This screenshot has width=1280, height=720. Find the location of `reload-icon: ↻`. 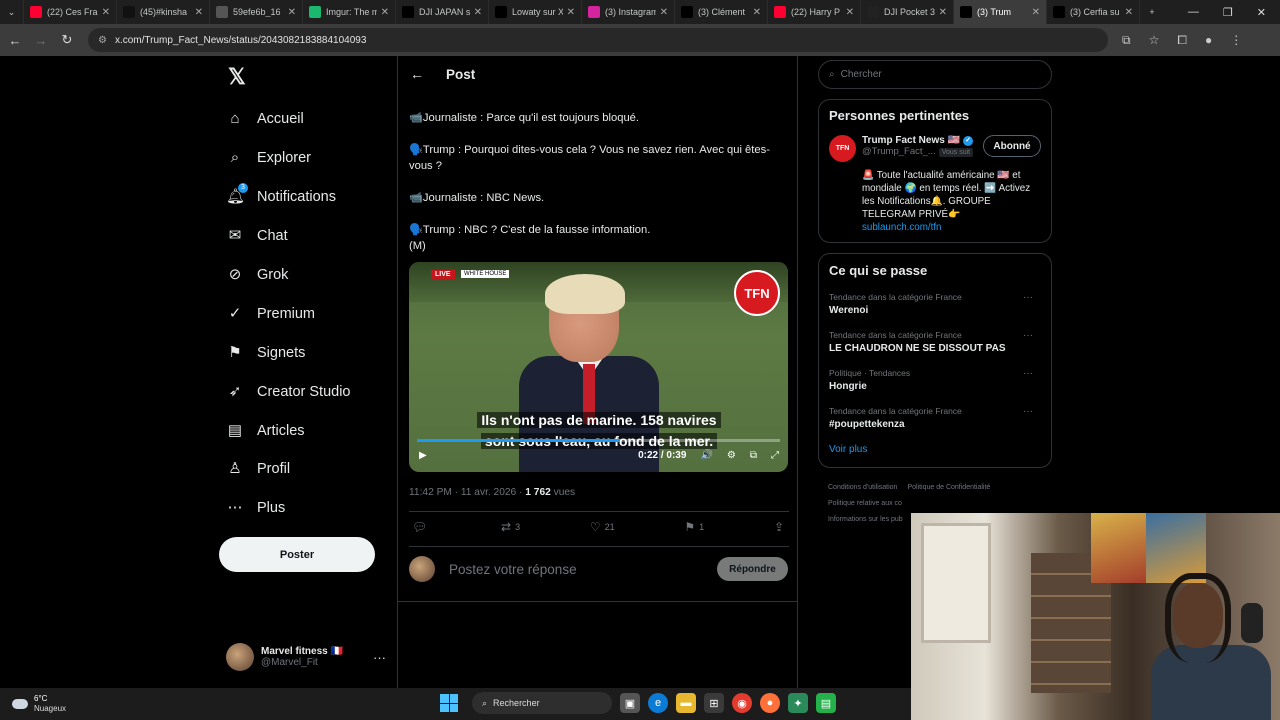

reload-icon: ↻ is located at coordinates (67, 40).